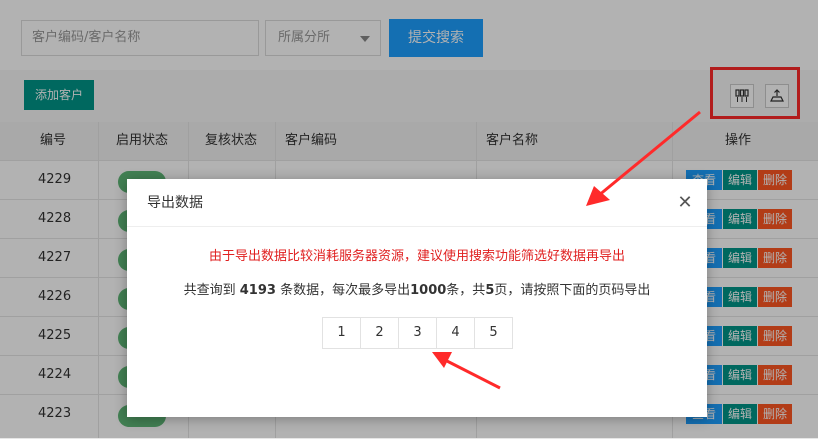 This screenshot has width=818, height=439. I want to click on arrowhead, so click(442, 360).